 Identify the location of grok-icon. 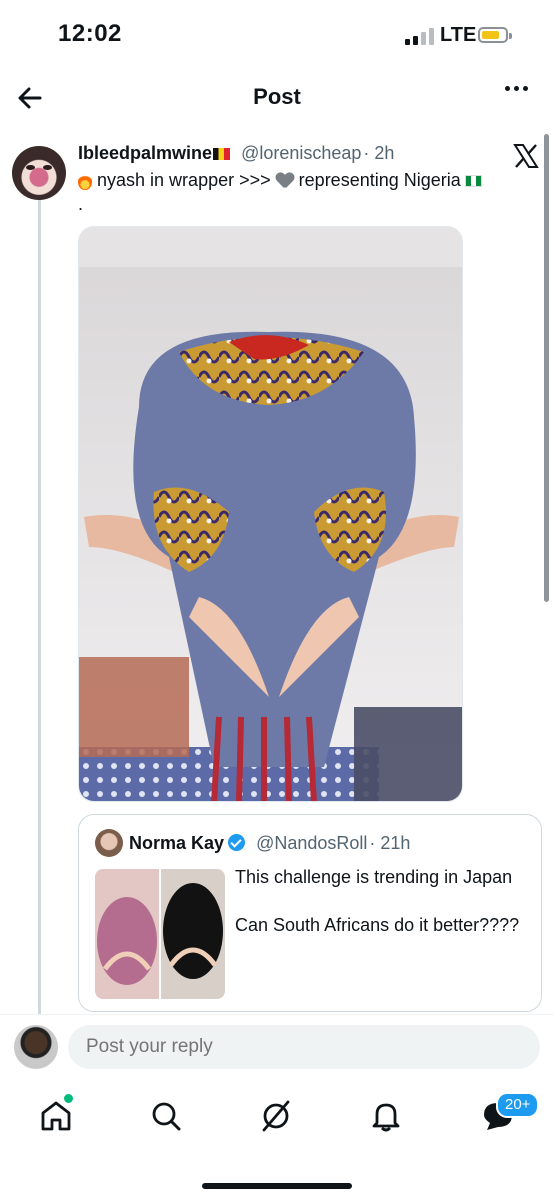
(276, 1116).